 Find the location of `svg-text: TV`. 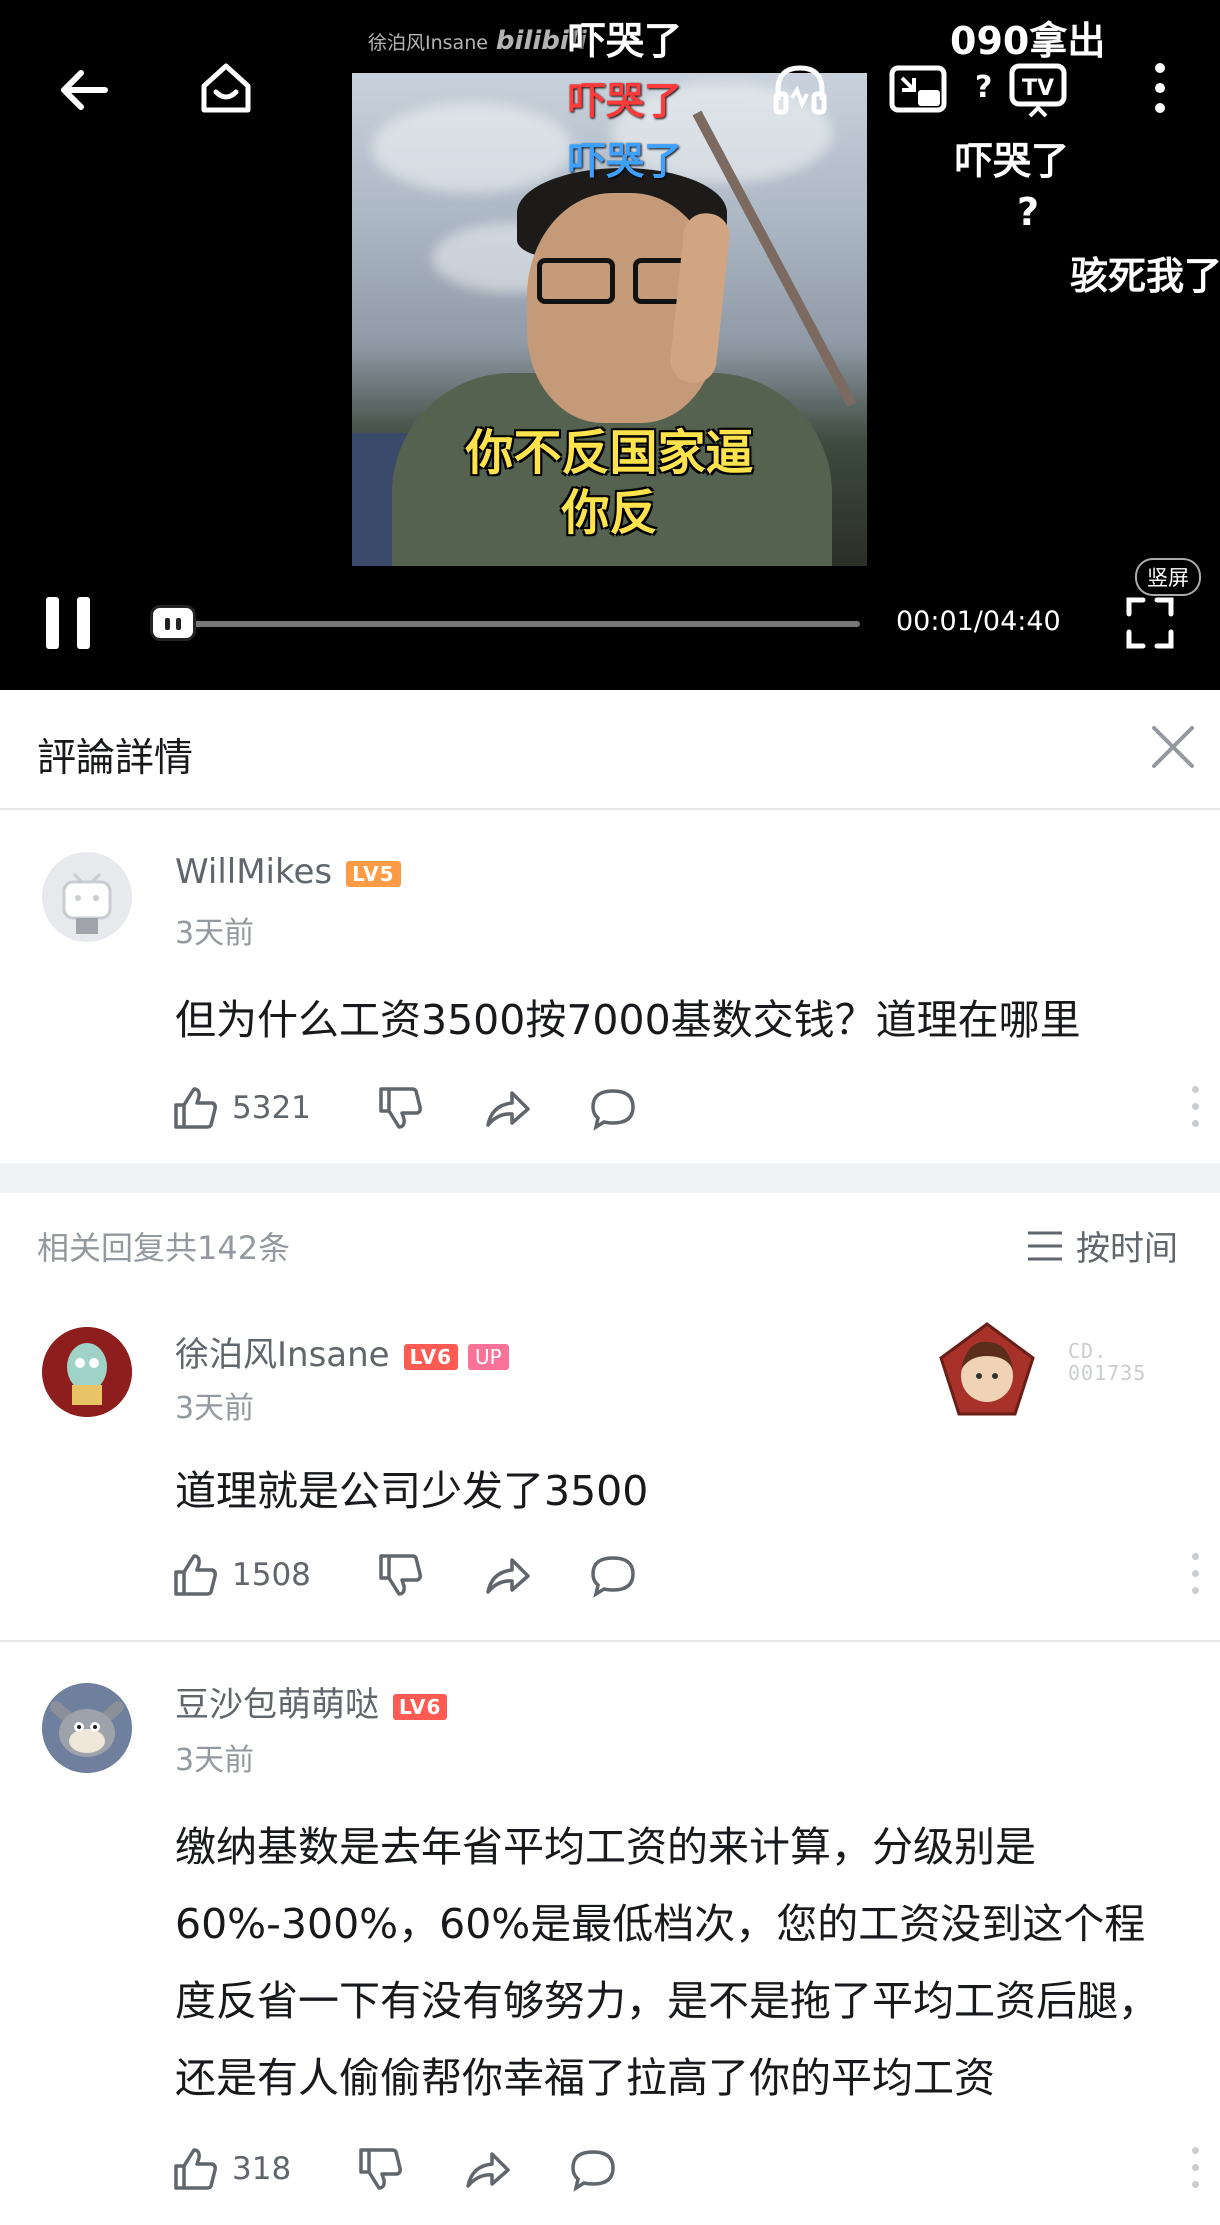

svg-text: TV is located at coordinates (1038, 88).